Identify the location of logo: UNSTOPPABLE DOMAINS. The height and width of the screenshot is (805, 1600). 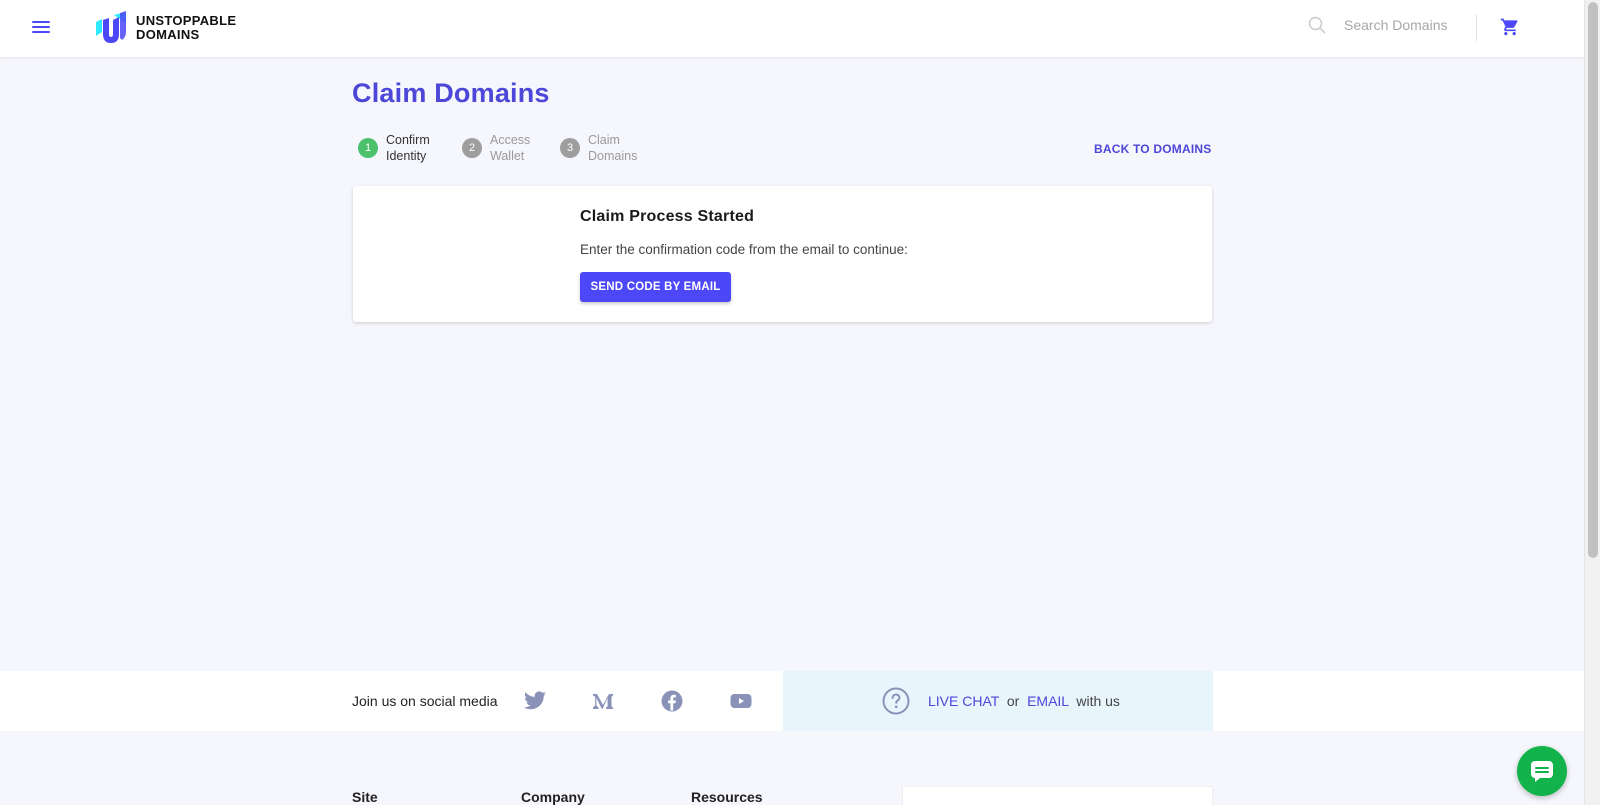
(164, 28).